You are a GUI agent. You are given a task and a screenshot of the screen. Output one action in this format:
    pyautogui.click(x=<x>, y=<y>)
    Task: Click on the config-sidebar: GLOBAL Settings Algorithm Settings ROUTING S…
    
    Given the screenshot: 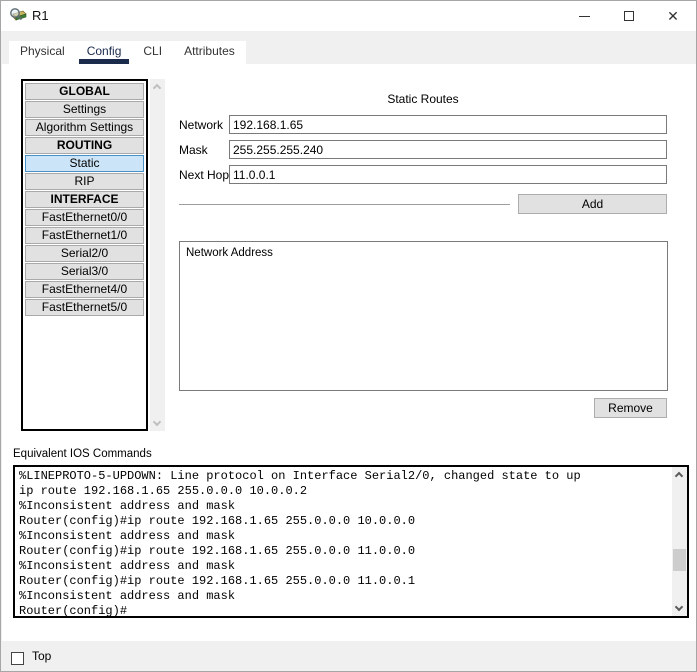 What is the action you would take?
    pyautogui.click(x=84, y=255)
    